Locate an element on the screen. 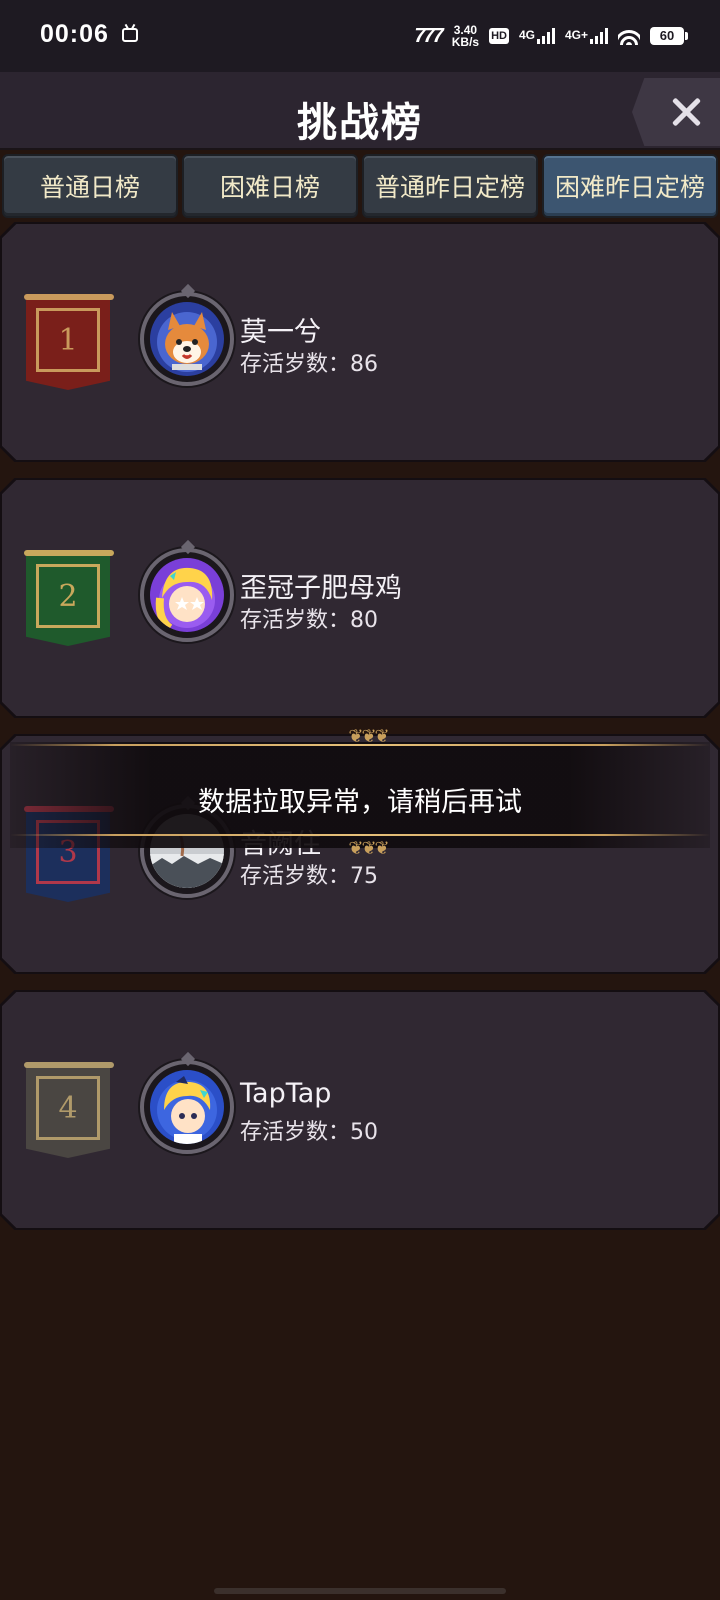  hd-icon: HD is located at coordinates (499, 36).